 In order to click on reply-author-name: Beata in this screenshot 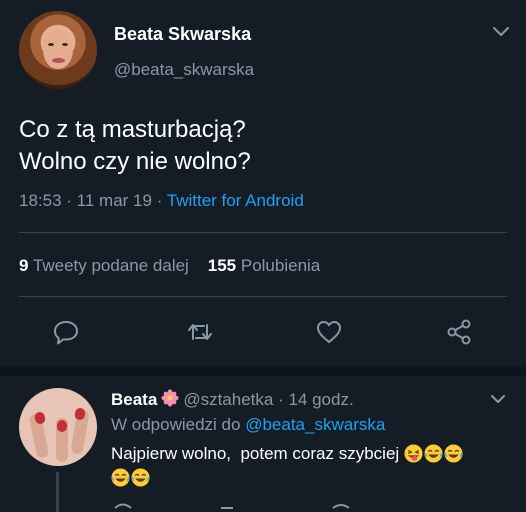, I will do `click(134, 399)`.